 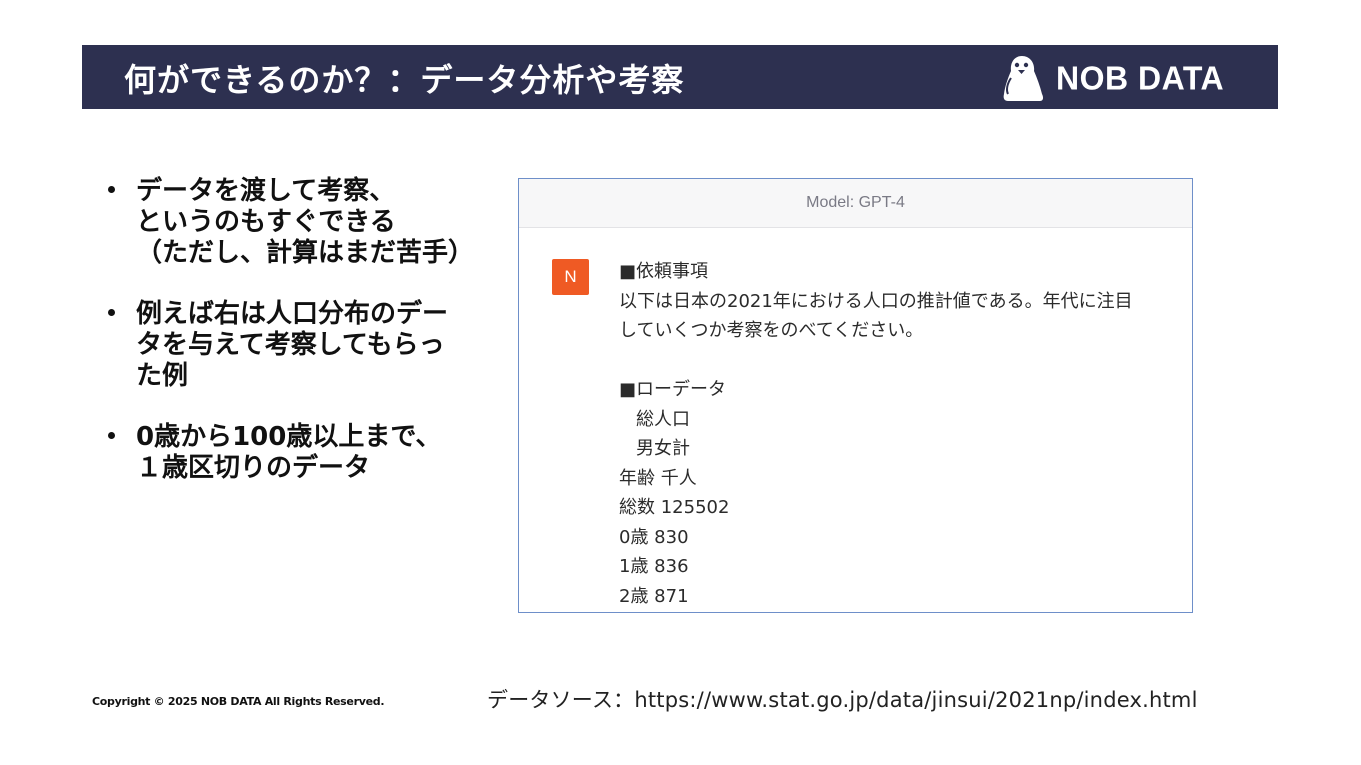 What do you see at coordinates (855, 203) in the screenshot?
I see `model-label: Model: GPT-4` at bounding box center [855, 203].